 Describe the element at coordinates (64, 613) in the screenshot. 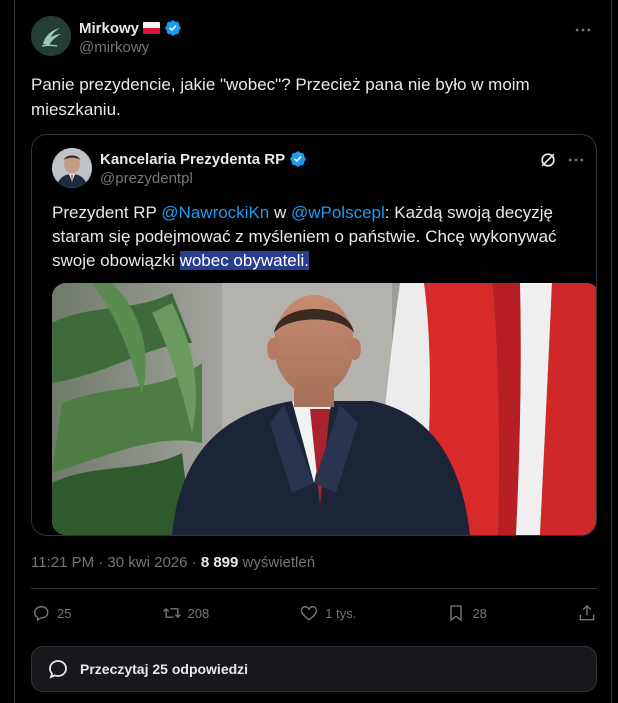

I see `reply-count: 25` at that location.